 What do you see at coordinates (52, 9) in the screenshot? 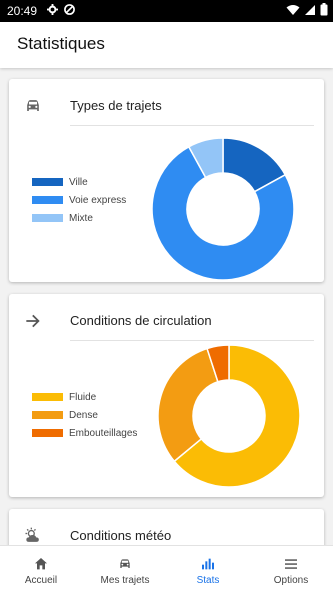
I see `settings-icon` at bounding box center [52, 9].